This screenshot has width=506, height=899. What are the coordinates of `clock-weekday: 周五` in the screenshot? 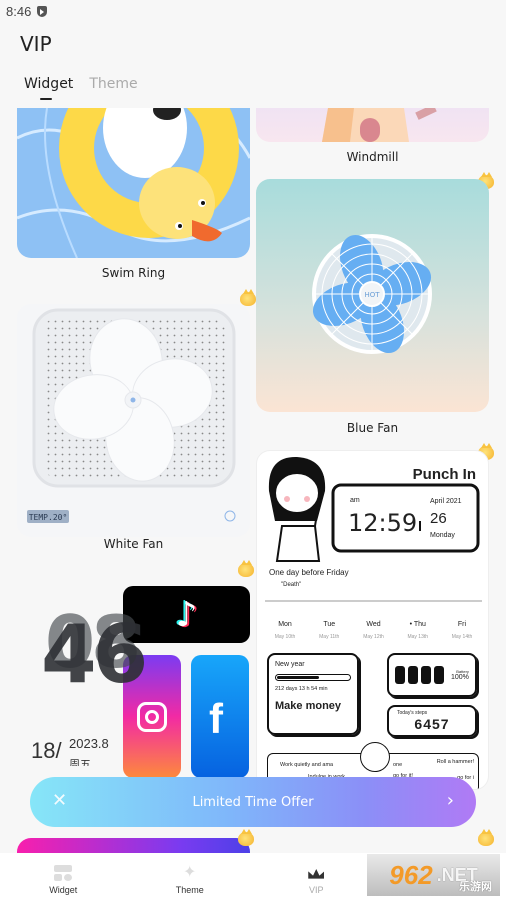 It's located at (80, 762).